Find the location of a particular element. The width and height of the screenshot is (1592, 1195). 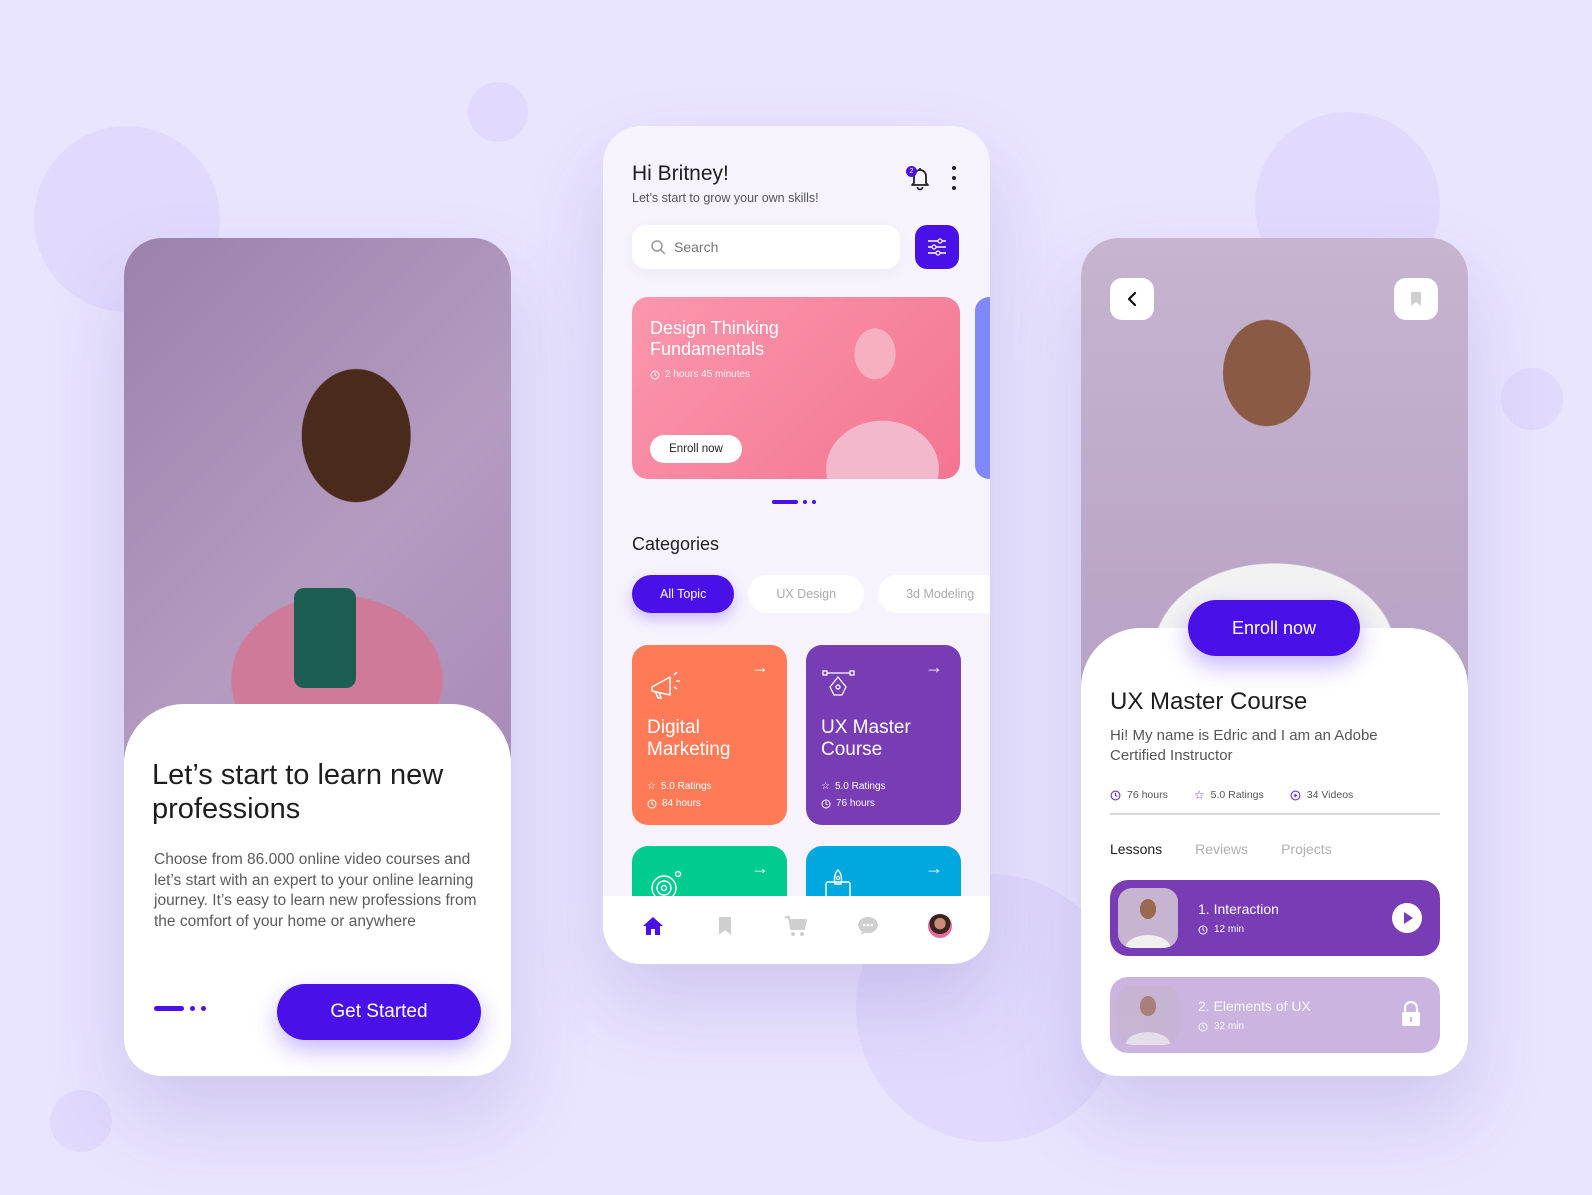

bookmark-button is located at coordinates (1416, 299).